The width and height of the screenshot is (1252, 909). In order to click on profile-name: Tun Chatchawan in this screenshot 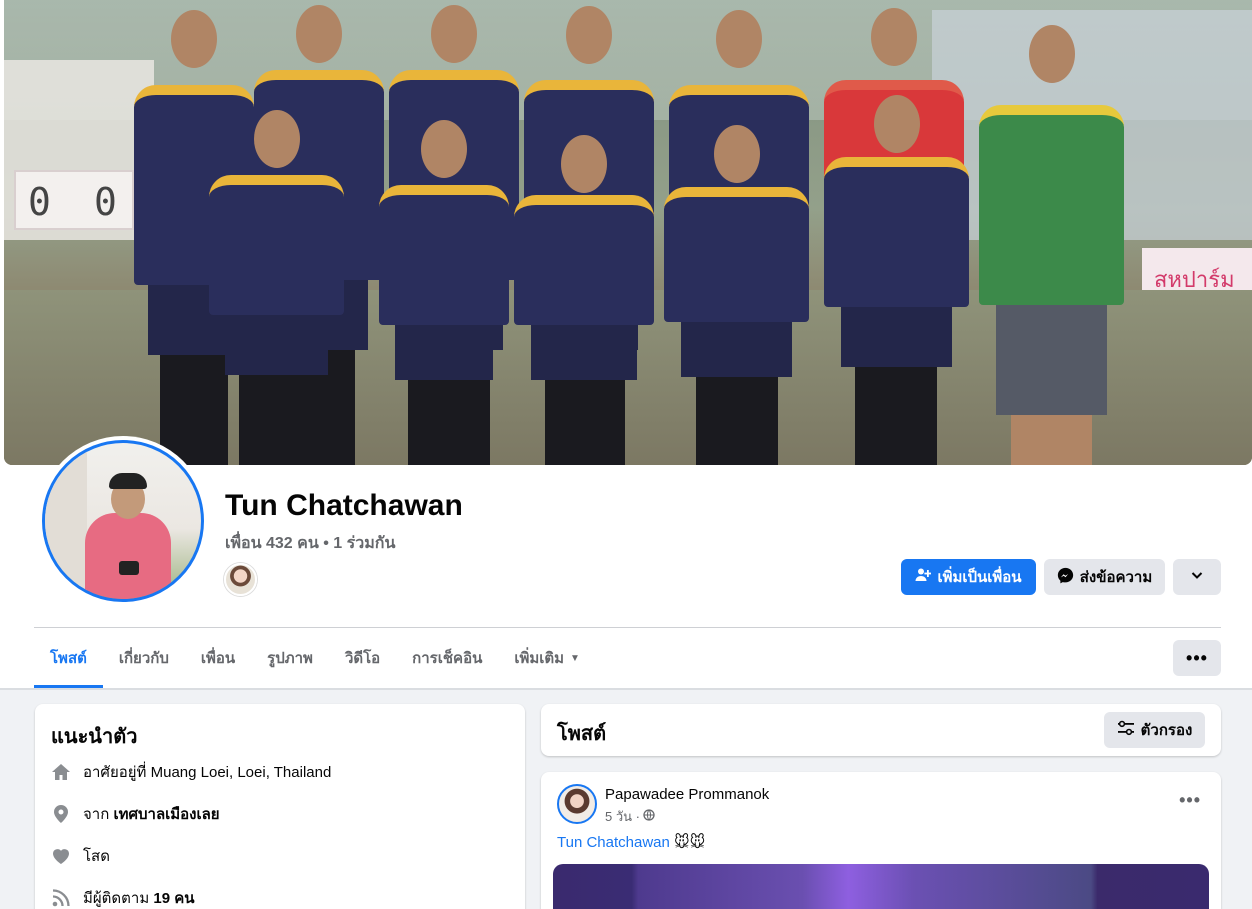, I will do `click(344, 505)`.